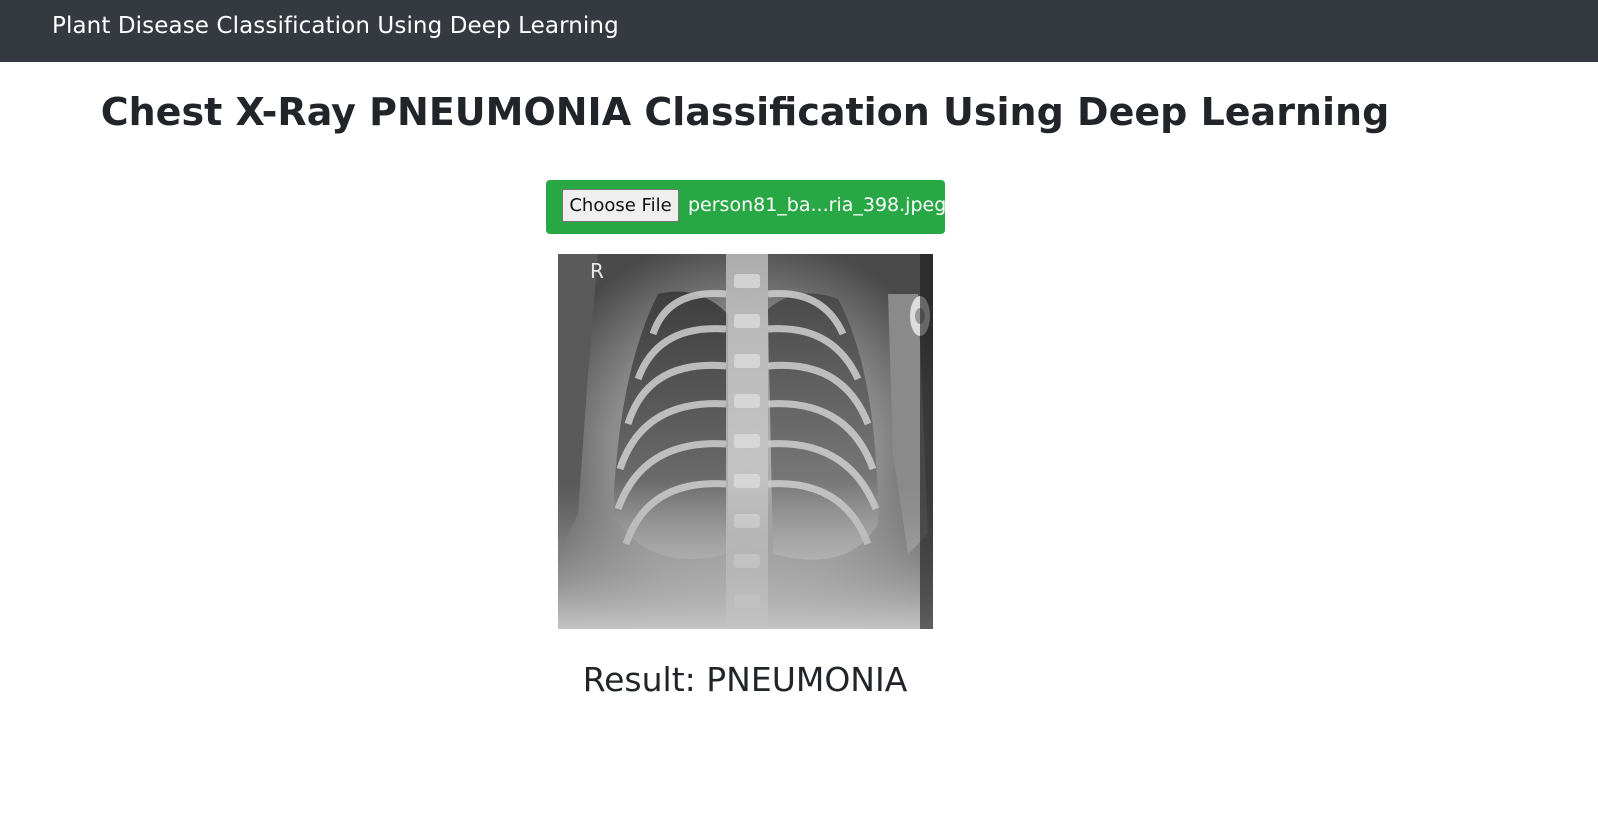 The height and width of the screenshot is (822, 1598). Describe the element at coordinates (745, 679) in the screenshot. I see `result-text: Result: PNEUMONIA` at that location.